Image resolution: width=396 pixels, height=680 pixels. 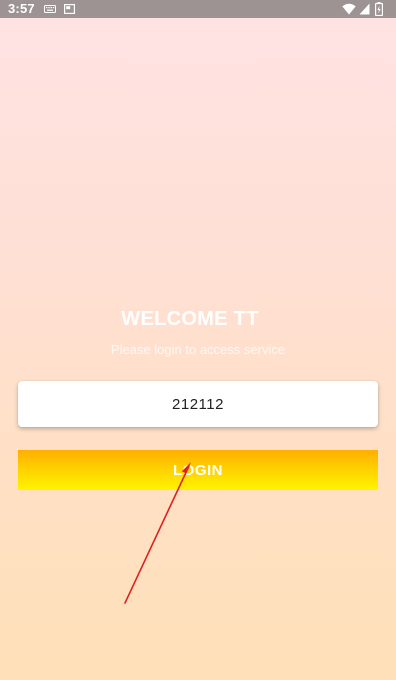 I want to click on status-right-icons, so click(x=366, y=9).